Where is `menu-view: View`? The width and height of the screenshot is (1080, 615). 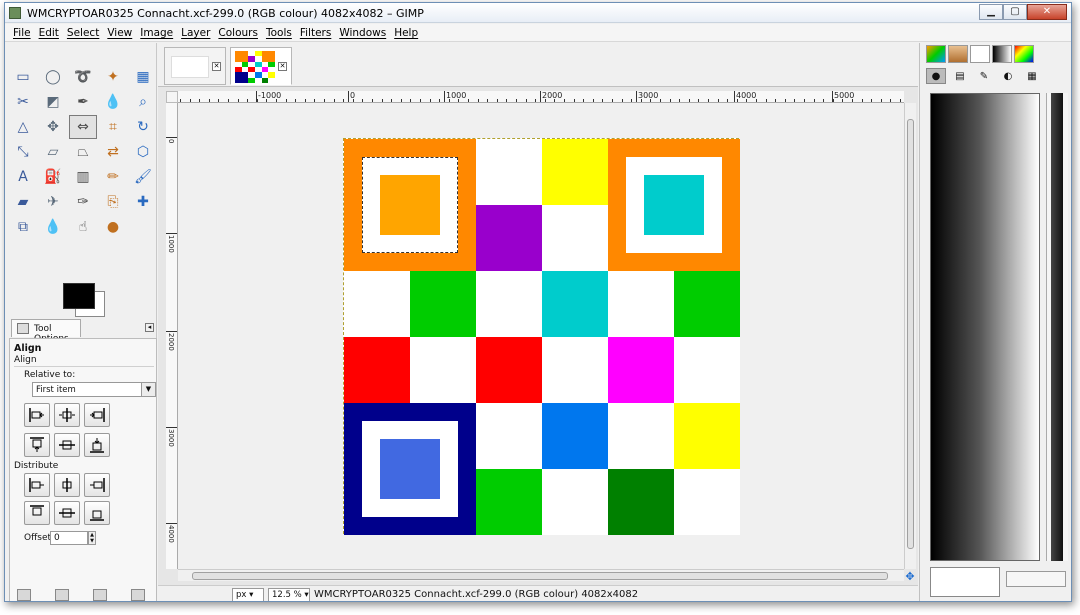 menu-view: View is located at coordinates (121, 32).